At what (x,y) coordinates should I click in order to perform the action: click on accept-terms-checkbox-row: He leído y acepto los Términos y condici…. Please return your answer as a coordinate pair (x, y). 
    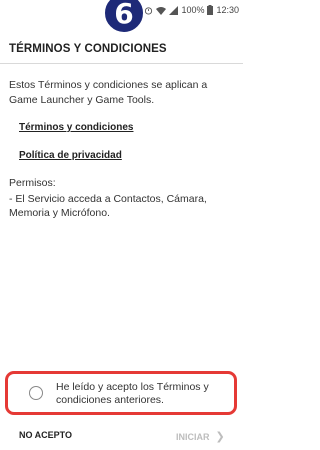
    Looking at the image, I should click on (121, 393).